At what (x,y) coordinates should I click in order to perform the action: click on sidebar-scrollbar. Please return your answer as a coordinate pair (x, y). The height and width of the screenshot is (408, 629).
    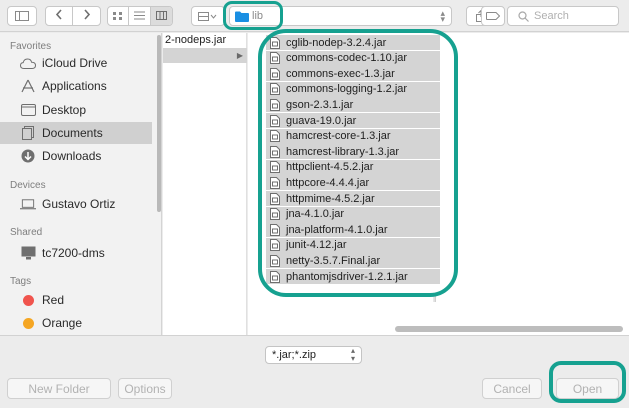
    Looking at the image, I should click on (159, 123).